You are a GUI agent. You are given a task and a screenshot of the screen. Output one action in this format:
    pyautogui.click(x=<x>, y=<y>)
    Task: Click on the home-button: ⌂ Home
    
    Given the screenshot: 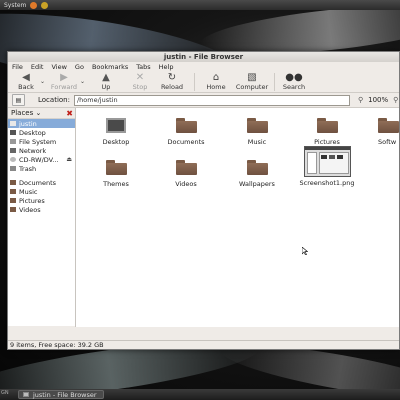 What is the action you would take?
    pyautogui.click(x=216, y=81)
    